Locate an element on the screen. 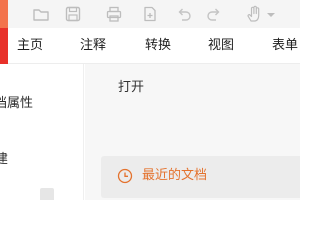 The height and width of the screenshot is (240, 320). open-folder-icon is located at coordinates (41, 14).